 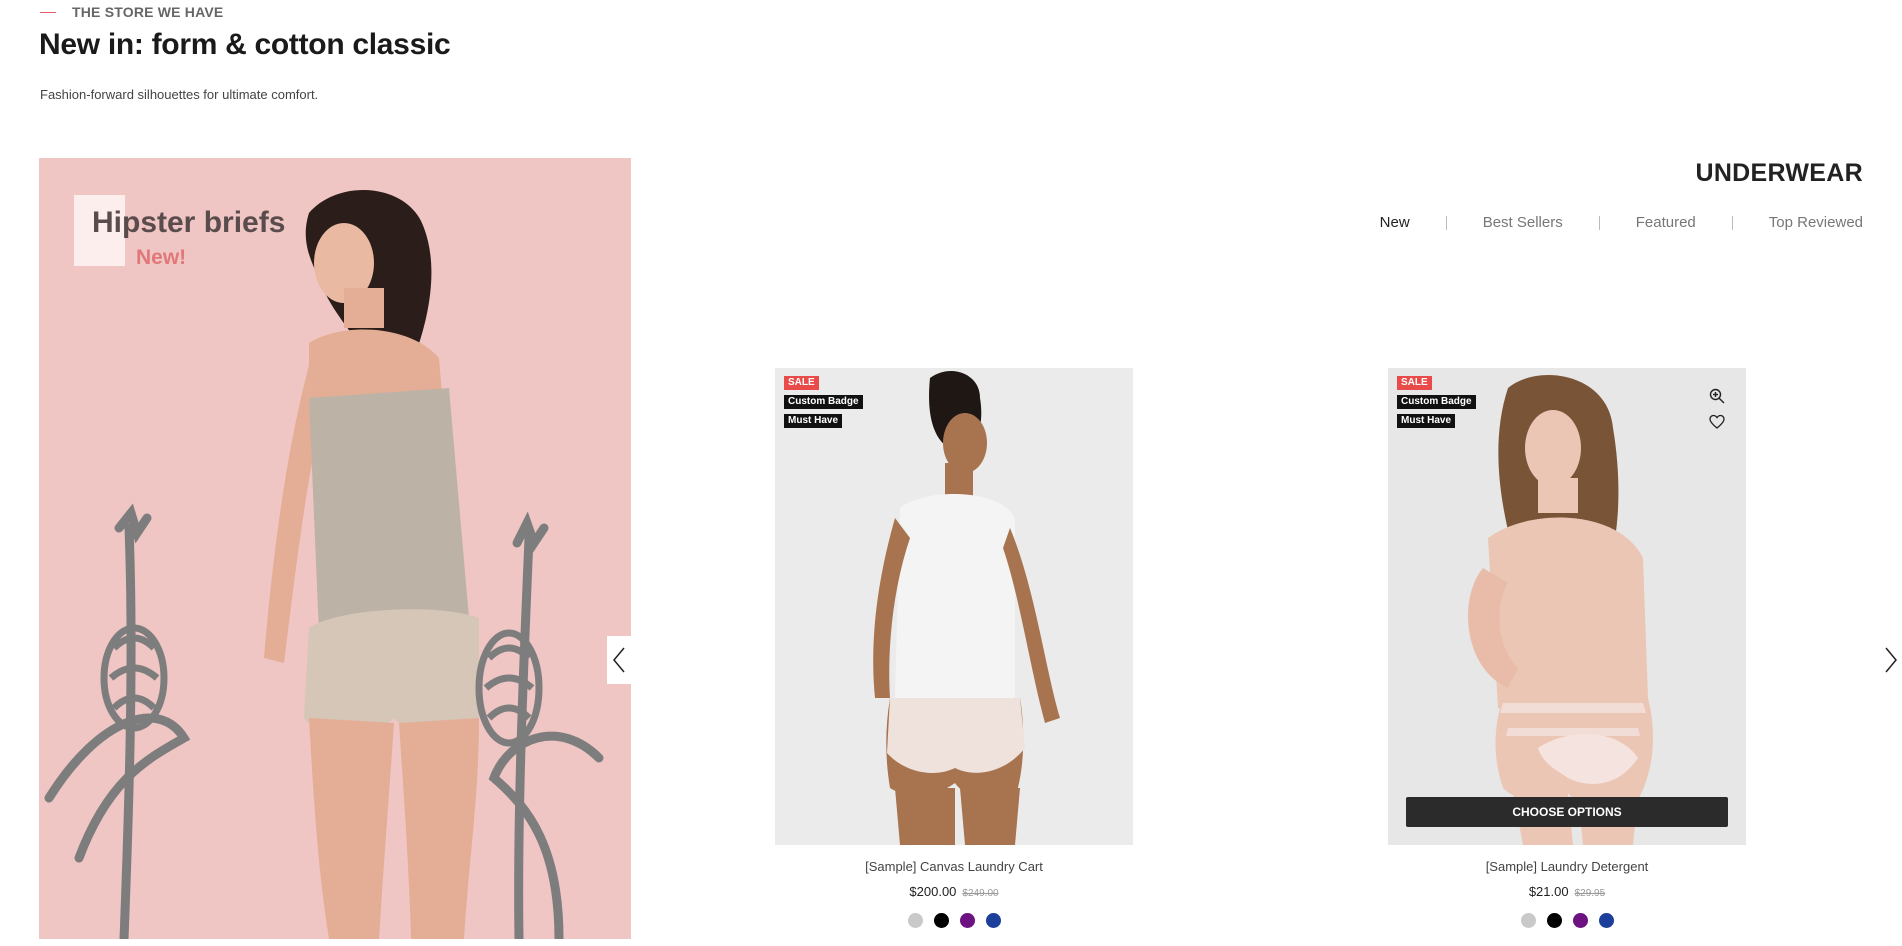 I want to click on product-name: [Sample] Laundry Detergent, so click(x=1567, y=866).